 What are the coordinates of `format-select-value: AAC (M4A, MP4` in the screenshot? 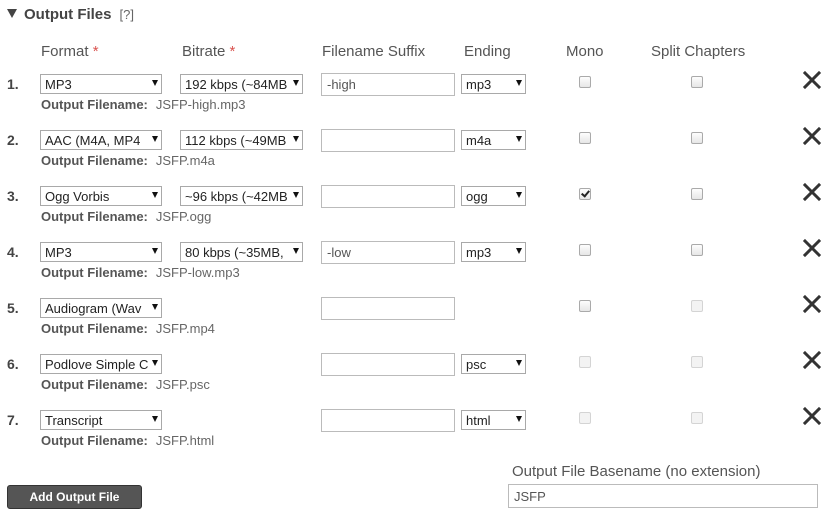 It's located at (93, 140).